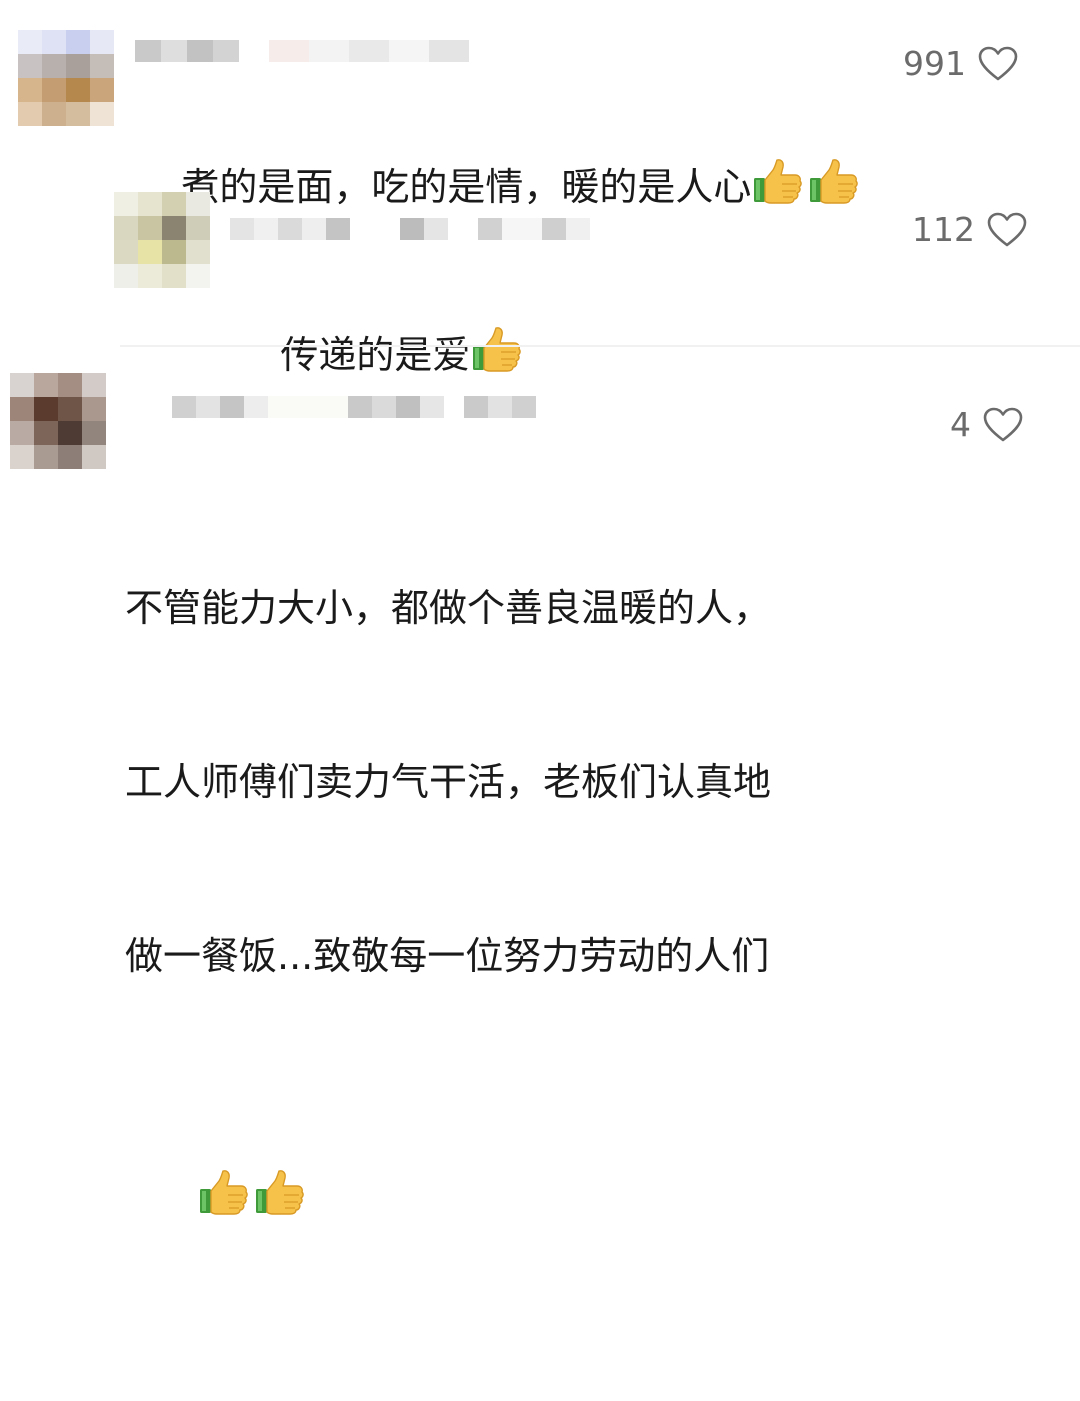  Describe the element at coordinates (600, 346) in the screenshot. I see `divider` at that location.